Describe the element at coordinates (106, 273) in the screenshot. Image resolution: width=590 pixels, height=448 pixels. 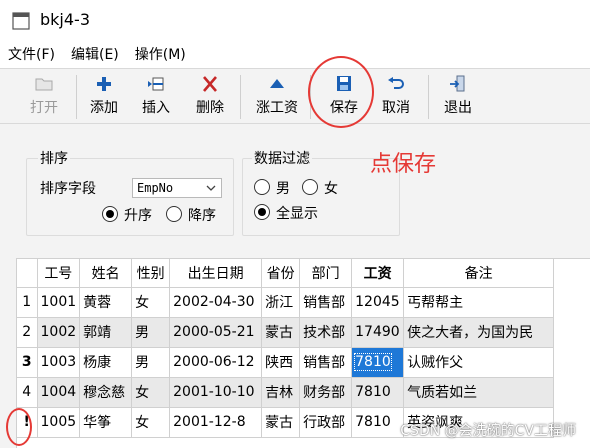
I see `column-header: 姓名` at that location.